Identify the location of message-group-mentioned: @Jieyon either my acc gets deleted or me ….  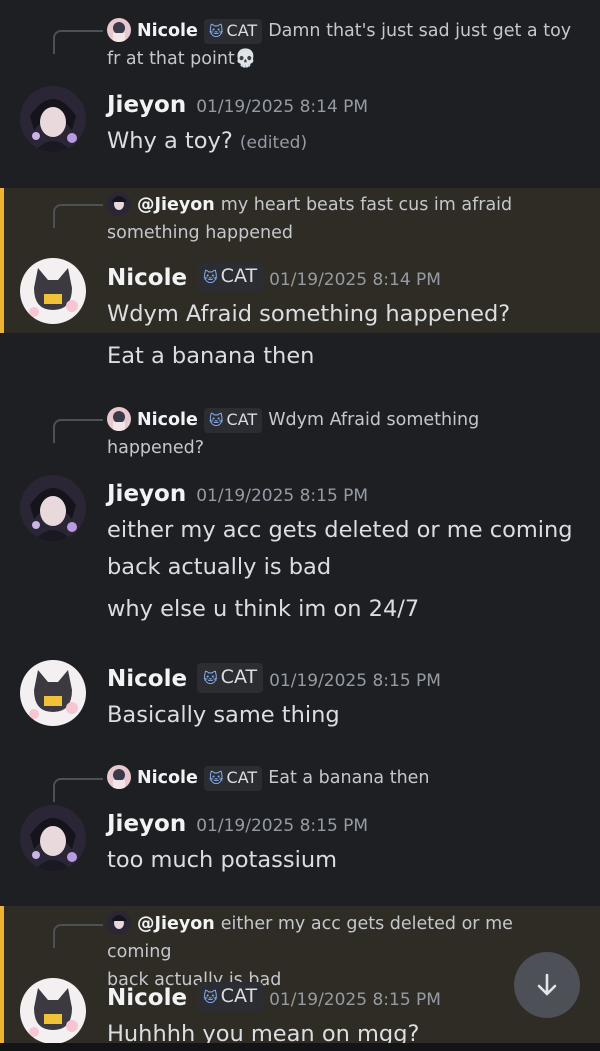
(300, 974).